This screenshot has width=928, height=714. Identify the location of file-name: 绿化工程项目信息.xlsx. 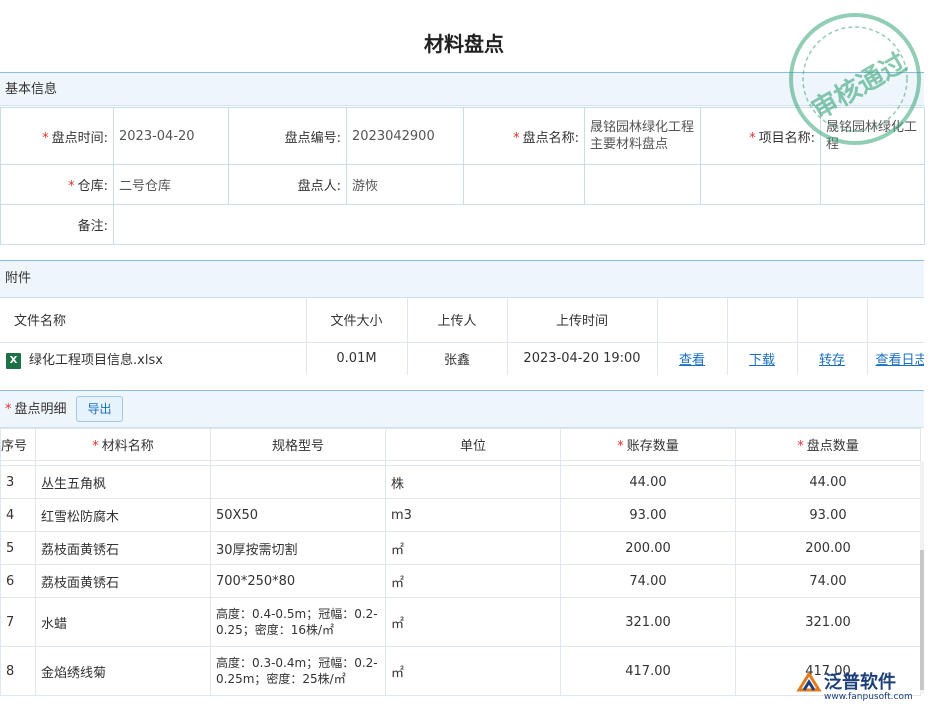
(96, 360).